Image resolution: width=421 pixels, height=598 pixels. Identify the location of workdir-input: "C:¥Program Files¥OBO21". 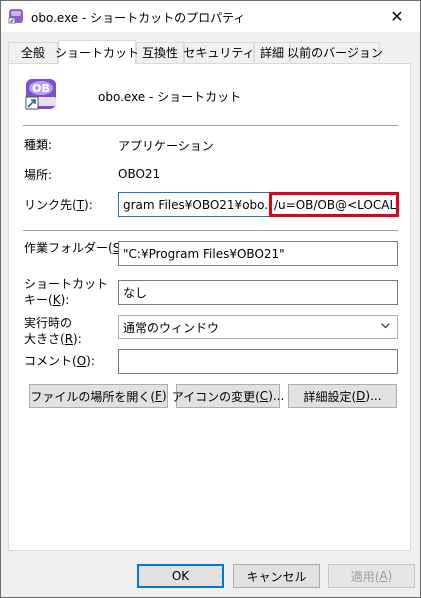
(258, 253).